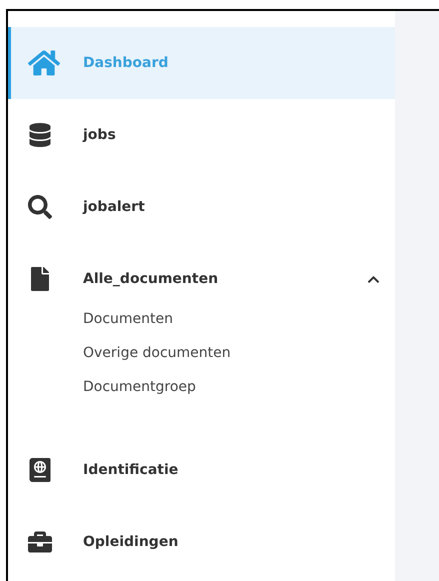 This screenshot has height=581, width=439. I want to click on file-icon, so click(40, 279).